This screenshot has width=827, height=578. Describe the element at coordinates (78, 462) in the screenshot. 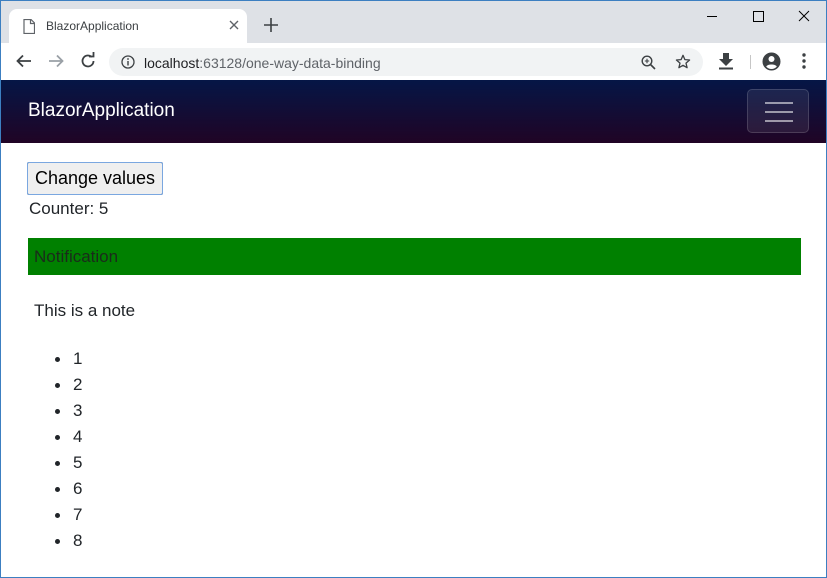

I see `list-item-text: 5` at that location.